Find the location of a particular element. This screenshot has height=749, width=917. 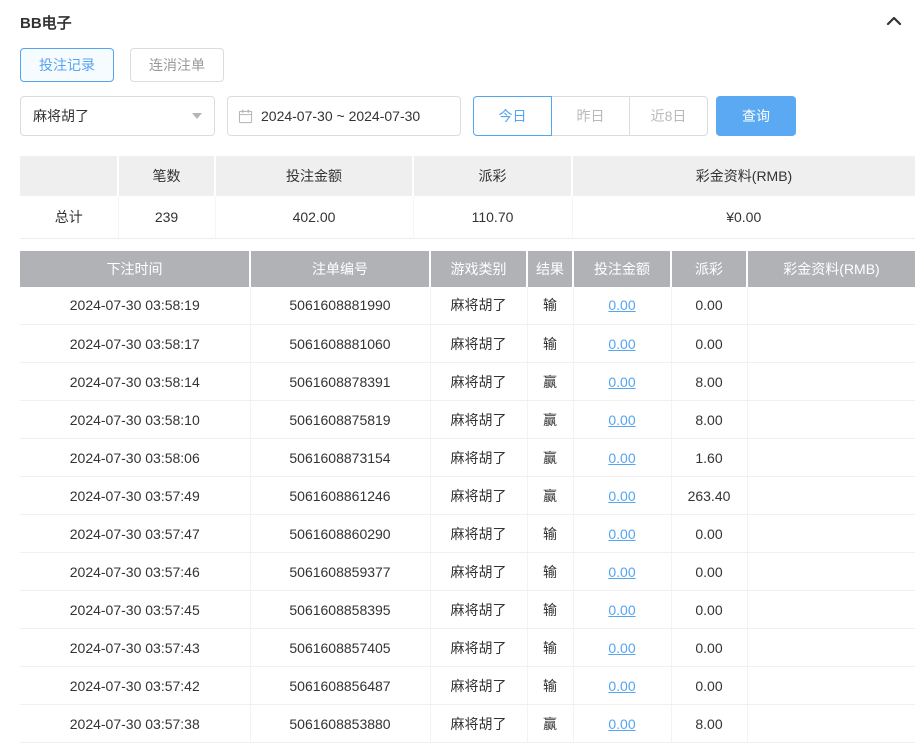

summary-header-payout: 派彩 is located at coordinates (492, 176).